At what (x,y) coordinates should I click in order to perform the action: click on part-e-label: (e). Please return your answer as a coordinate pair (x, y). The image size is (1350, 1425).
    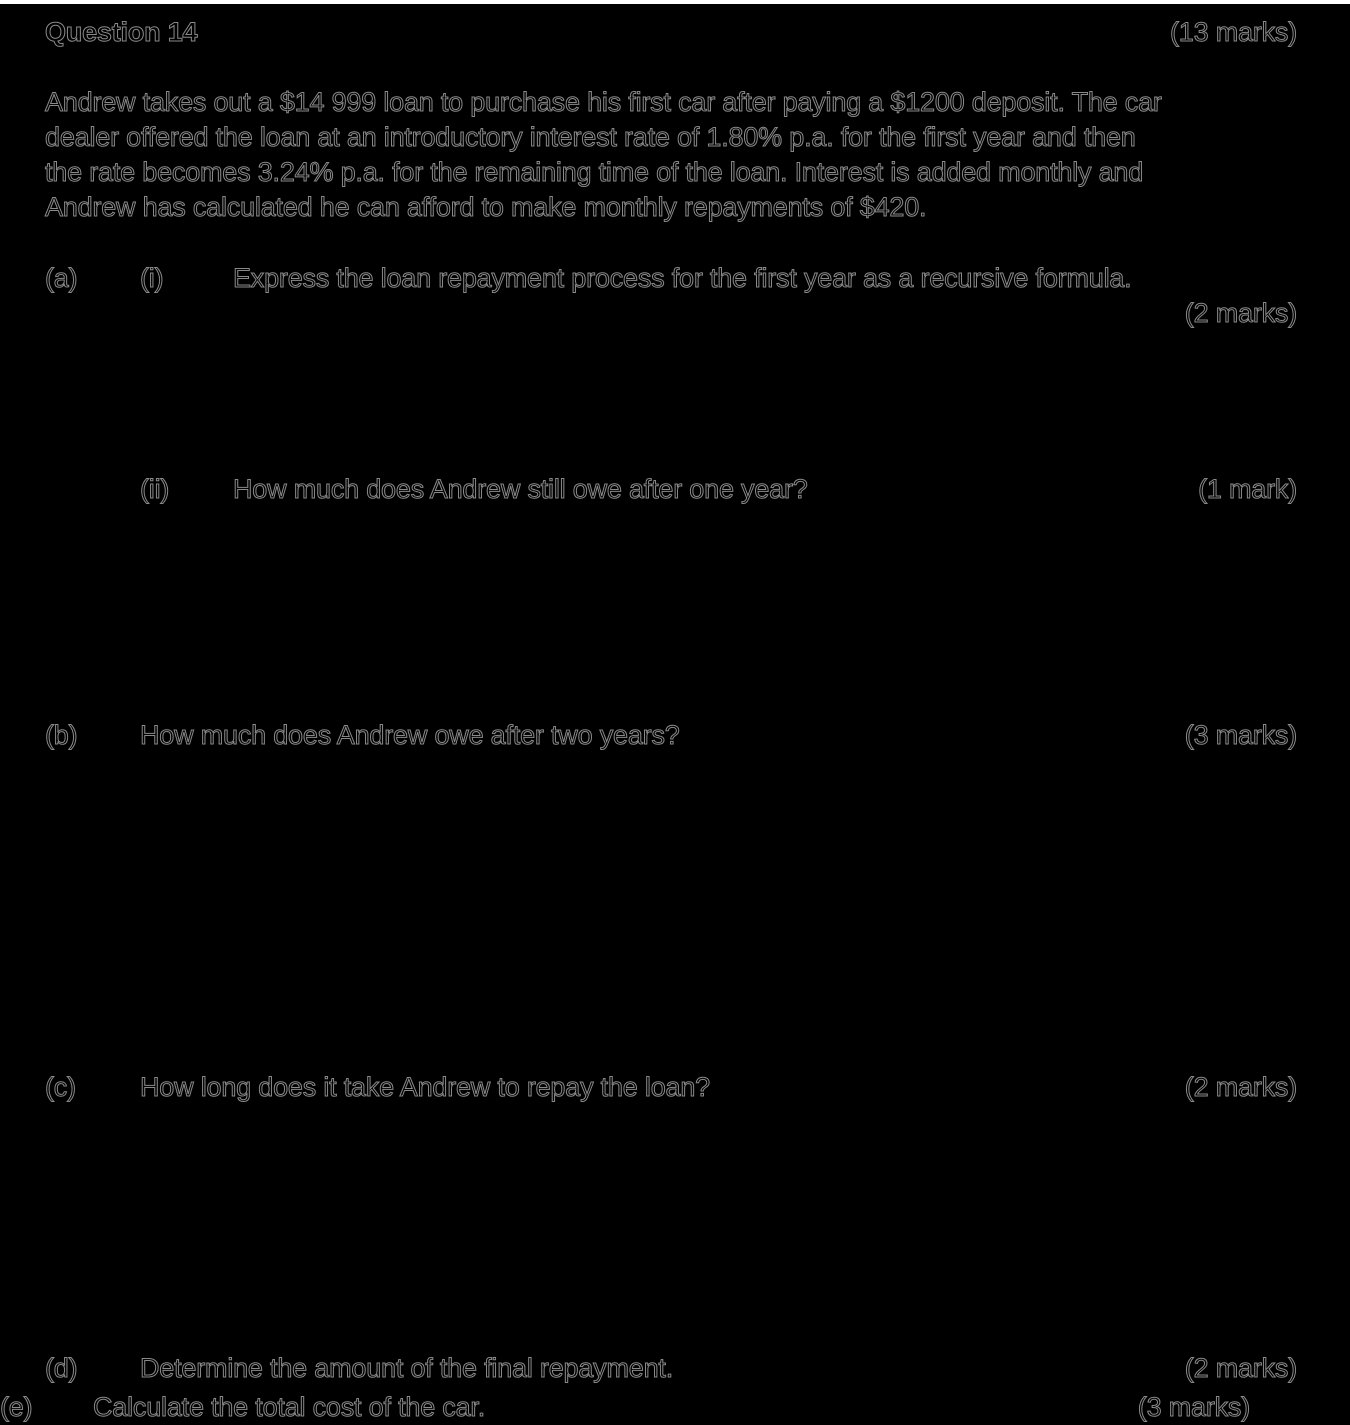
    Looking at the image, I should click on (16, 1407).